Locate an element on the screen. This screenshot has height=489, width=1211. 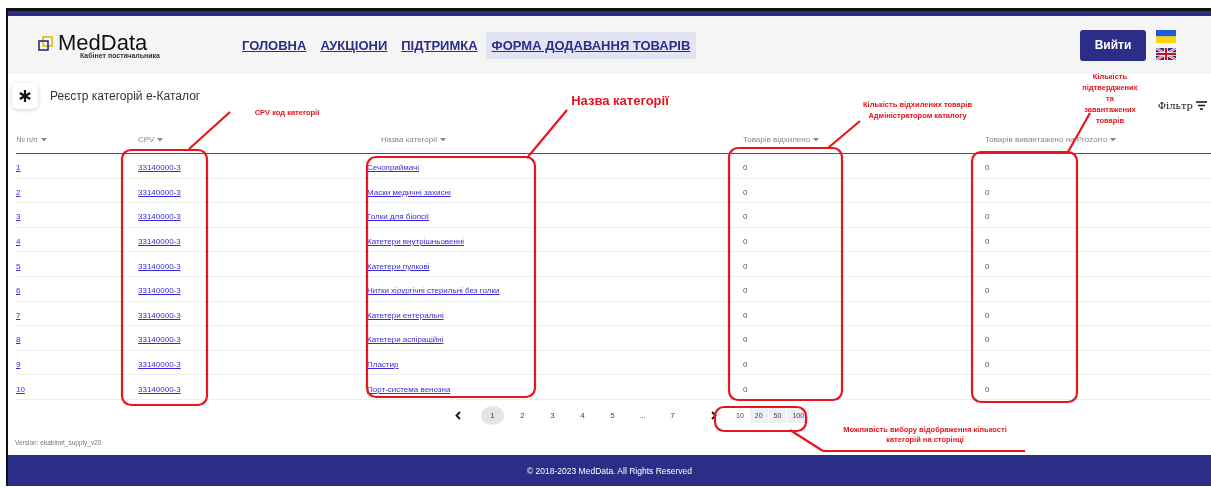
nav-link: ФОРМА ДОДАВАННЯ ТОВАРІВ is located at coordinates (591, 45).